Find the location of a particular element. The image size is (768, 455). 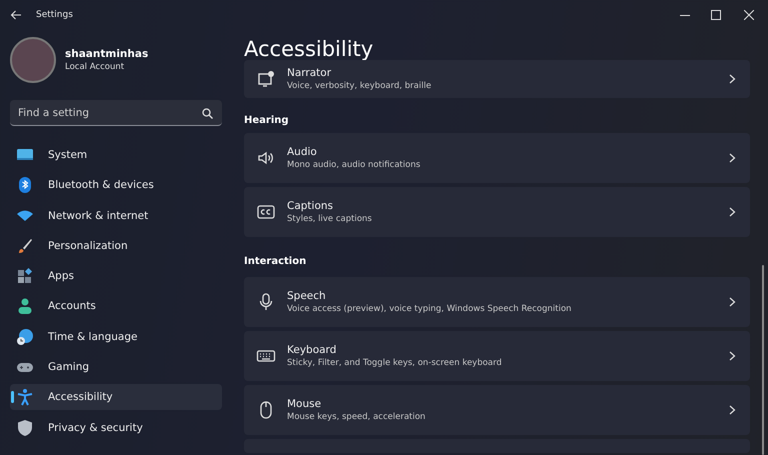

sidebar-item: Time & language is located at coordinates (116, 337).